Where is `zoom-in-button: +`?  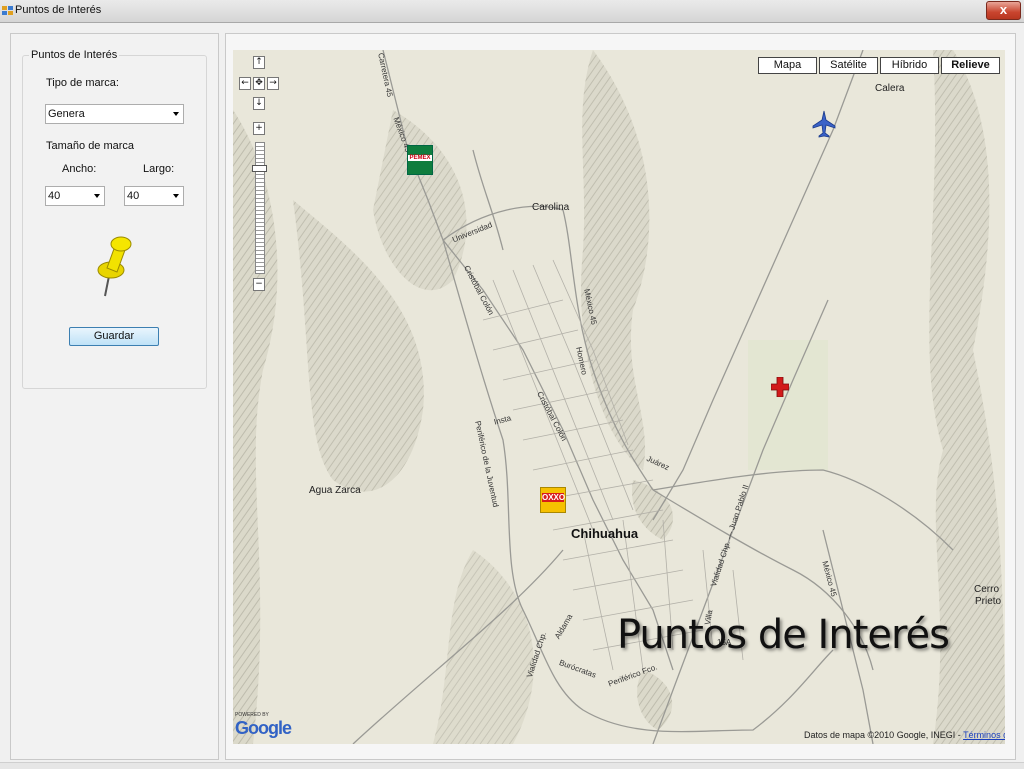 zoom-in-button: + is located at coordinates (259, 128).